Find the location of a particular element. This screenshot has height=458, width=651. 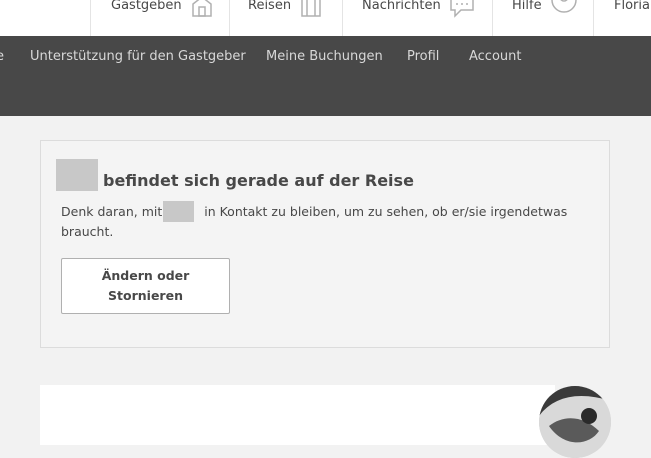

nav-nachrichten: Nachrichten is located at coordinates (417, 18).